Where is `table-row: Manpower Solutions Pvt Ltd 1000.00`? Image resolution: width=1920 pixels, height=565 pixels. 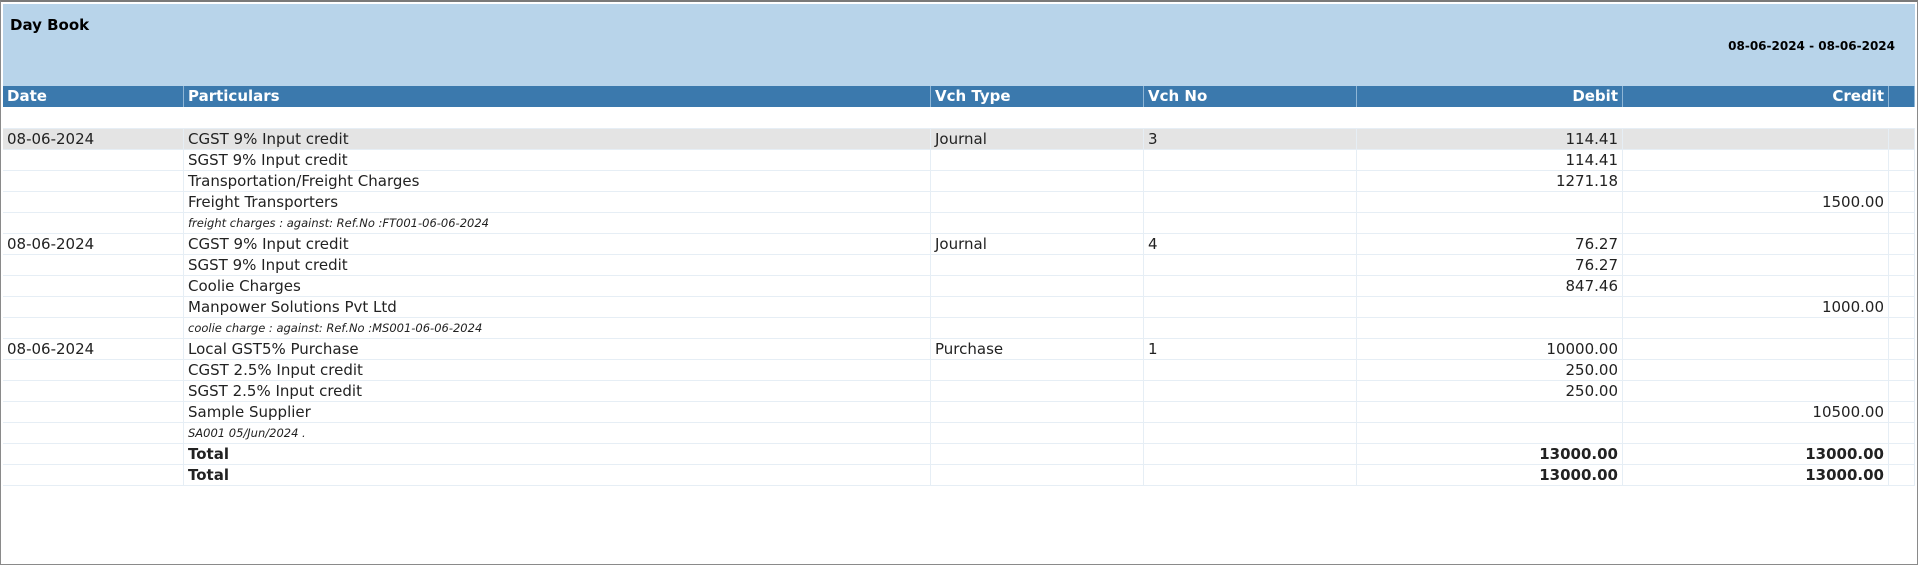 table-row: Manpower Solutions Pvt Ltd 1000.00 is located at coordinates (959, 307).